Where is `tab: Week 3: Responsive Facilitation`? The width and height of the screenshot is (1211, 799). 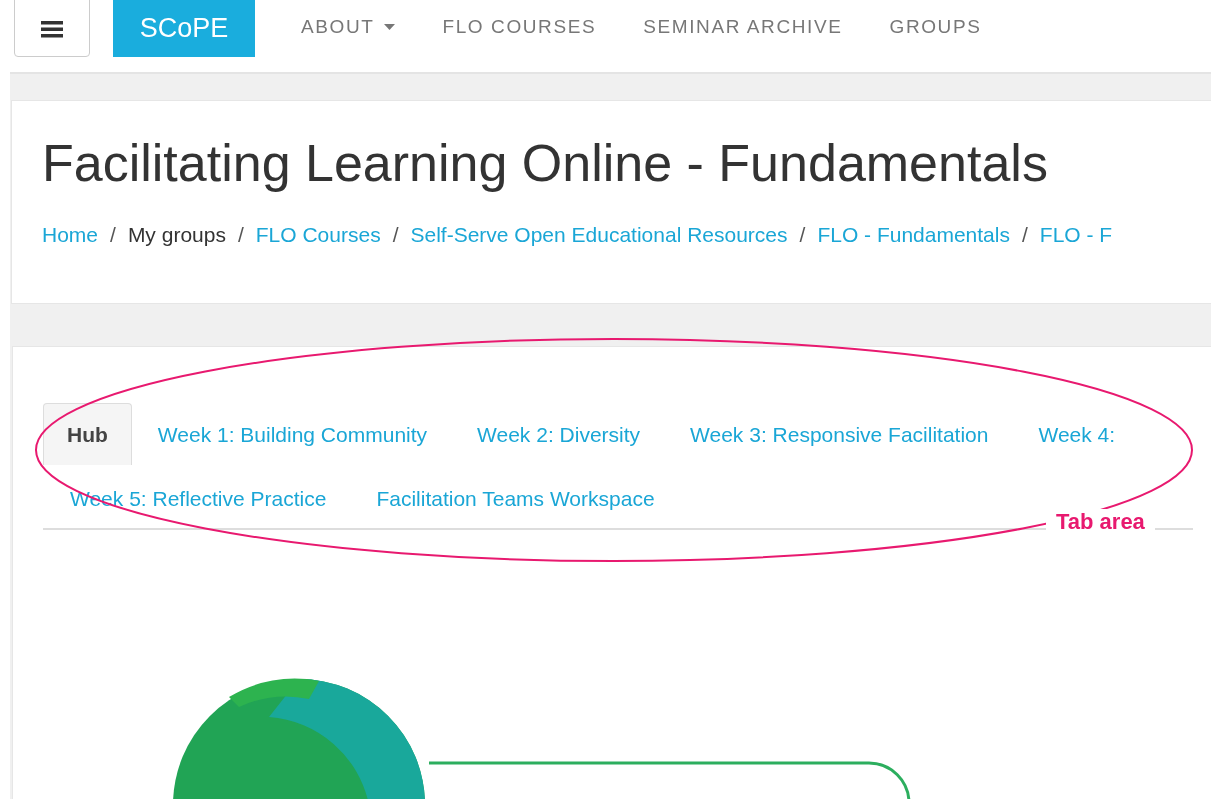 tab: Week 3: Responsive Facilitation is located at coordinates (839, 434).